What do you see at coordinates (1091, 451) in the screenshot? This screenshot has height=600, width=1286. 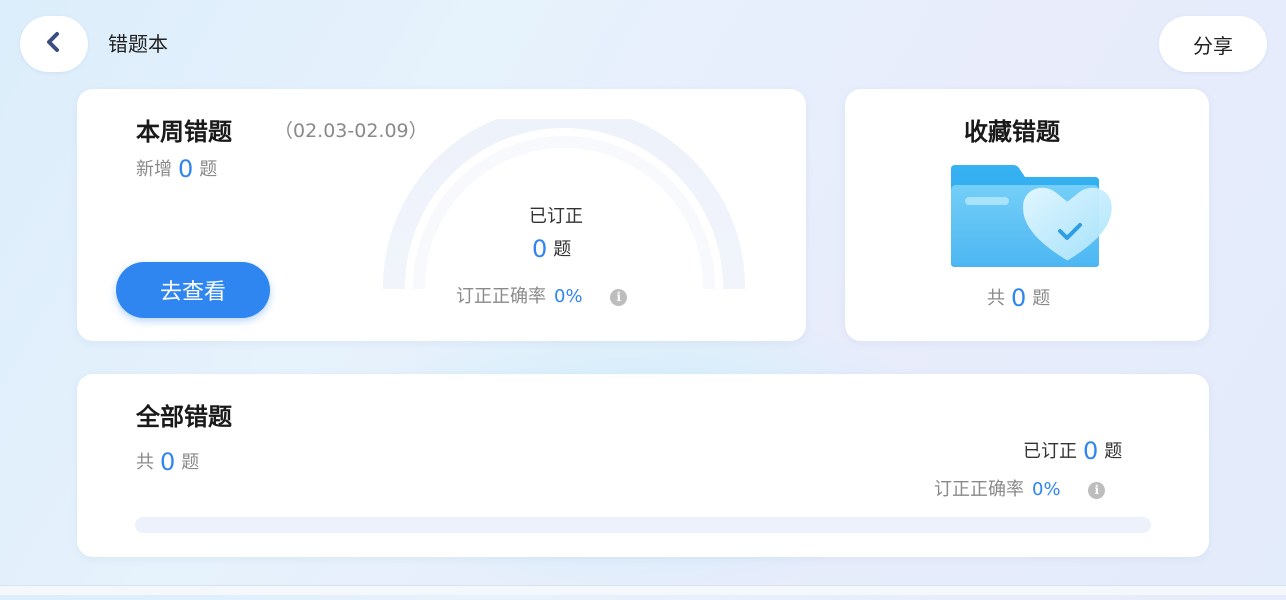 I see `all-corrected-number: 0` at bounding box center [1091, 451].